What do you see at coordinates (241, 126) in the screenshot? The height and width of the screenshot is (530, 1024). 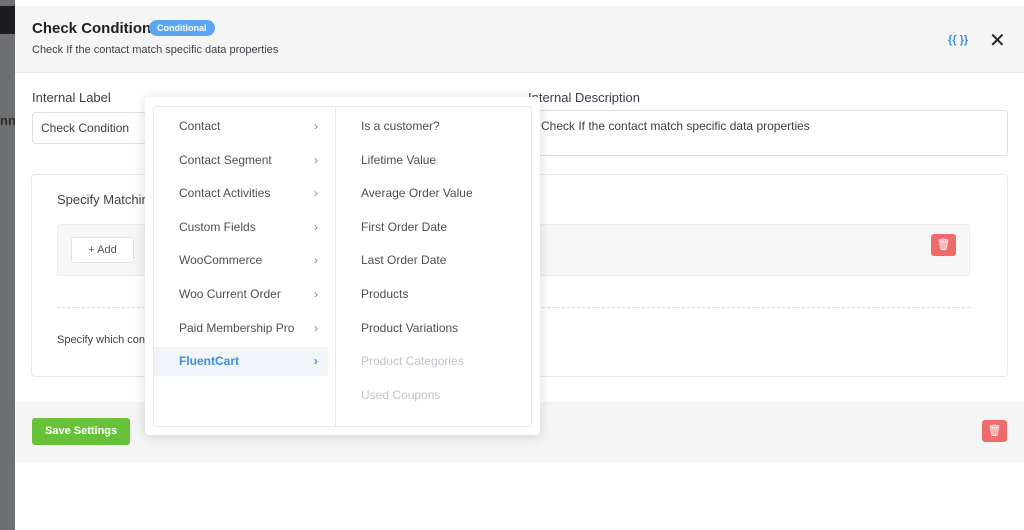 I see `menu-category-item: Contact ›` at bounding box center [241, 126].